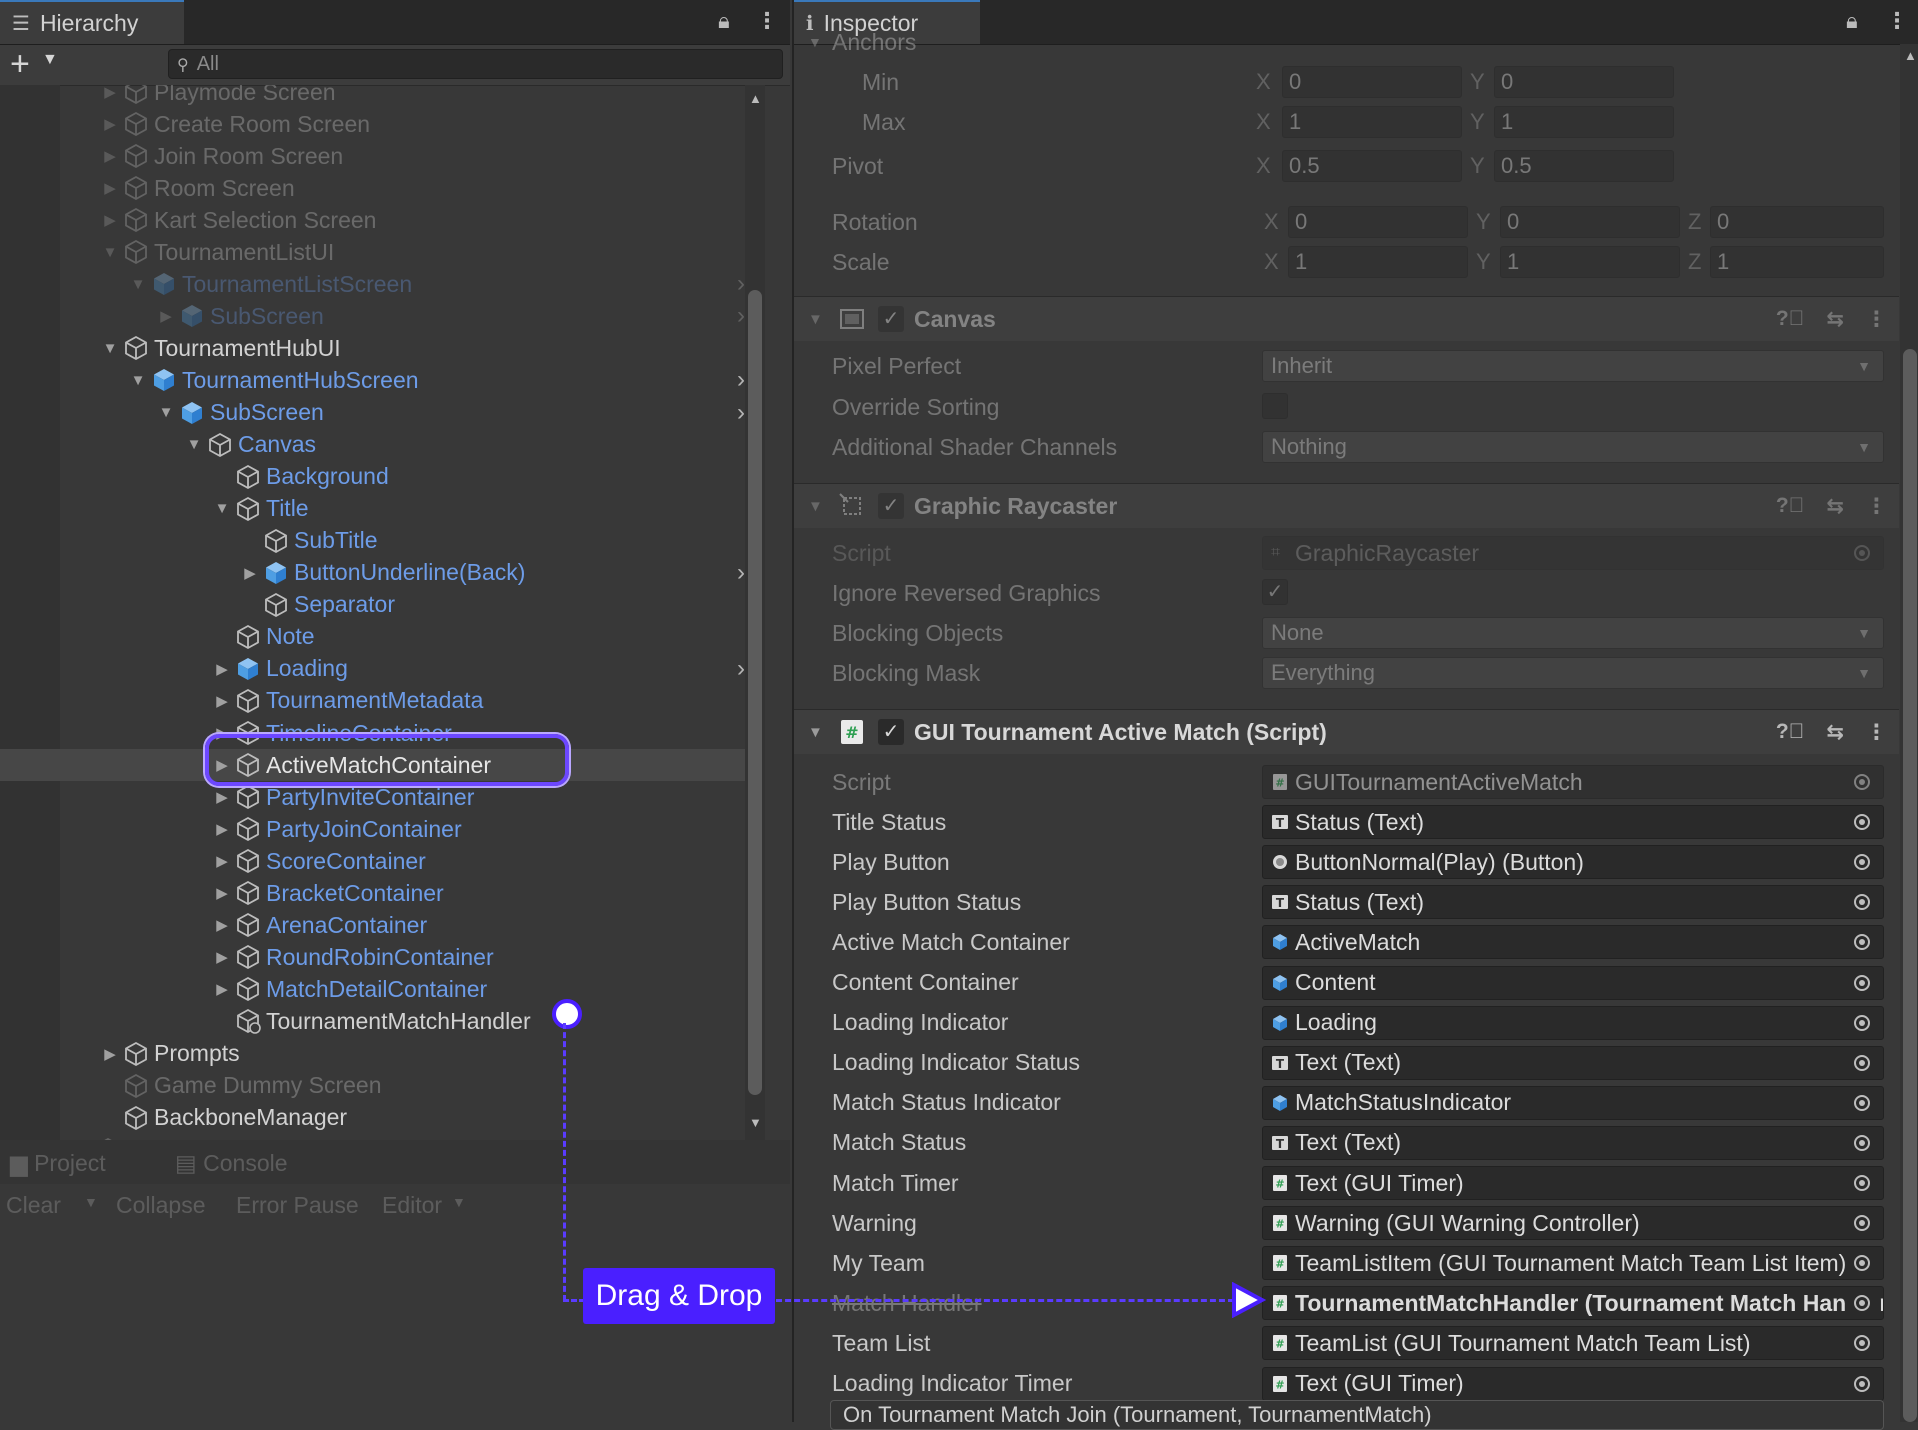 The image size is (1918, 1430). Describe the element at coordinates (33, 1205) in the screenshot. I see `clear-button: Clear` at that location.